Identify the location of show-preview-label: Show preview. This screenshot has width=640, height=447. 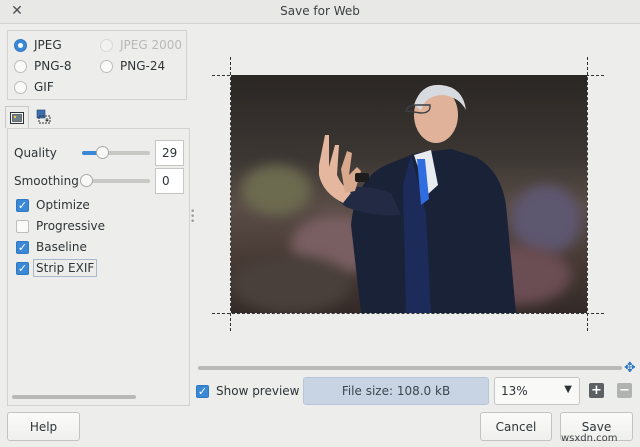
(258, 391).